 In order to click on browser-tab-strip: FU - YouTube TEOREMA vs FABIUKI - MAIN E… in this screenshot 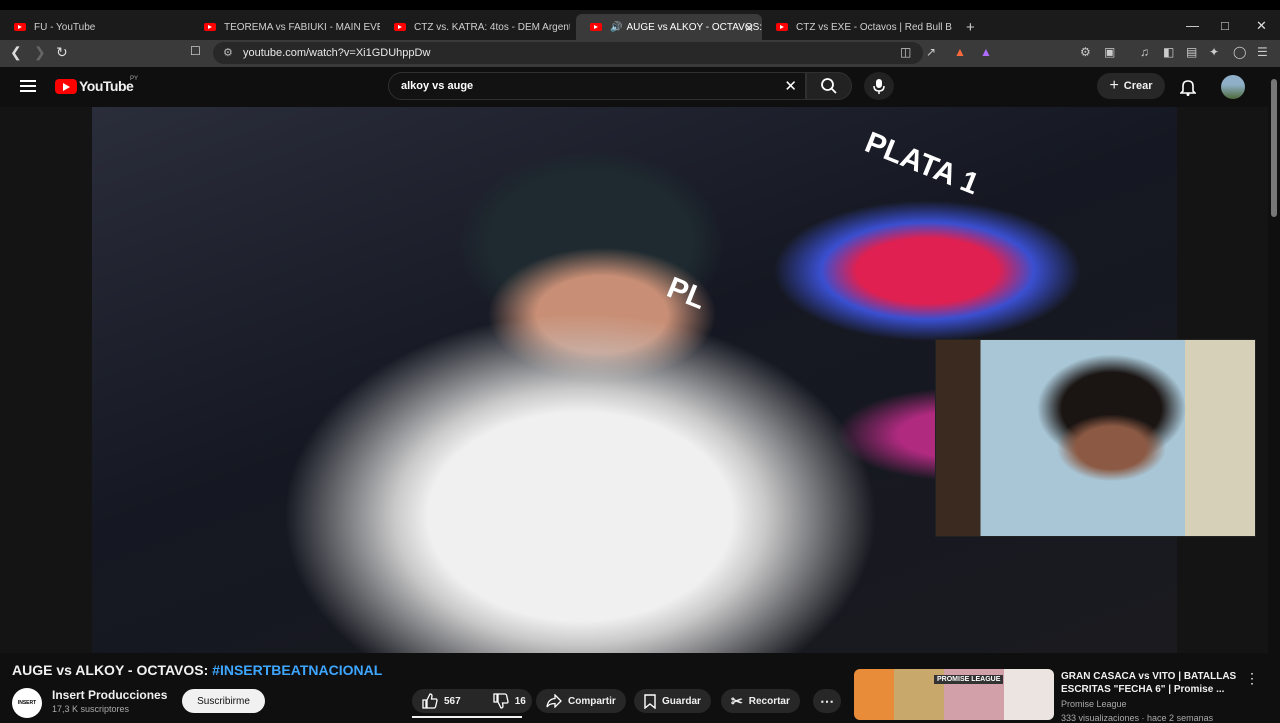, I will do `click(640, 20)`.